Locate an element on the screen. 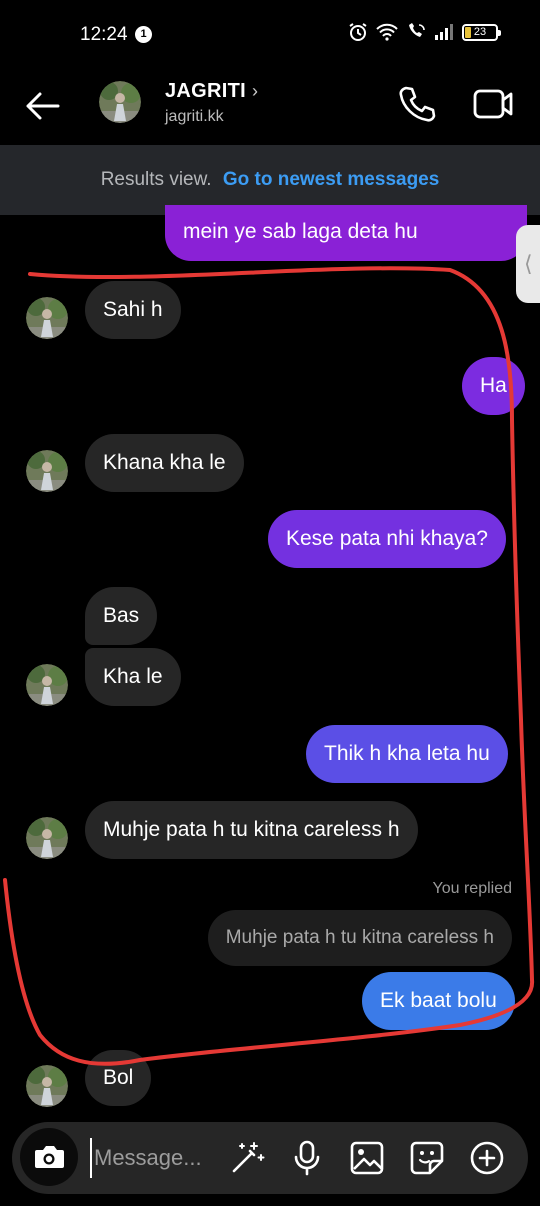  message-bubble-sent: Kese pata nhi khaya? is located at coordinates (387, 539).